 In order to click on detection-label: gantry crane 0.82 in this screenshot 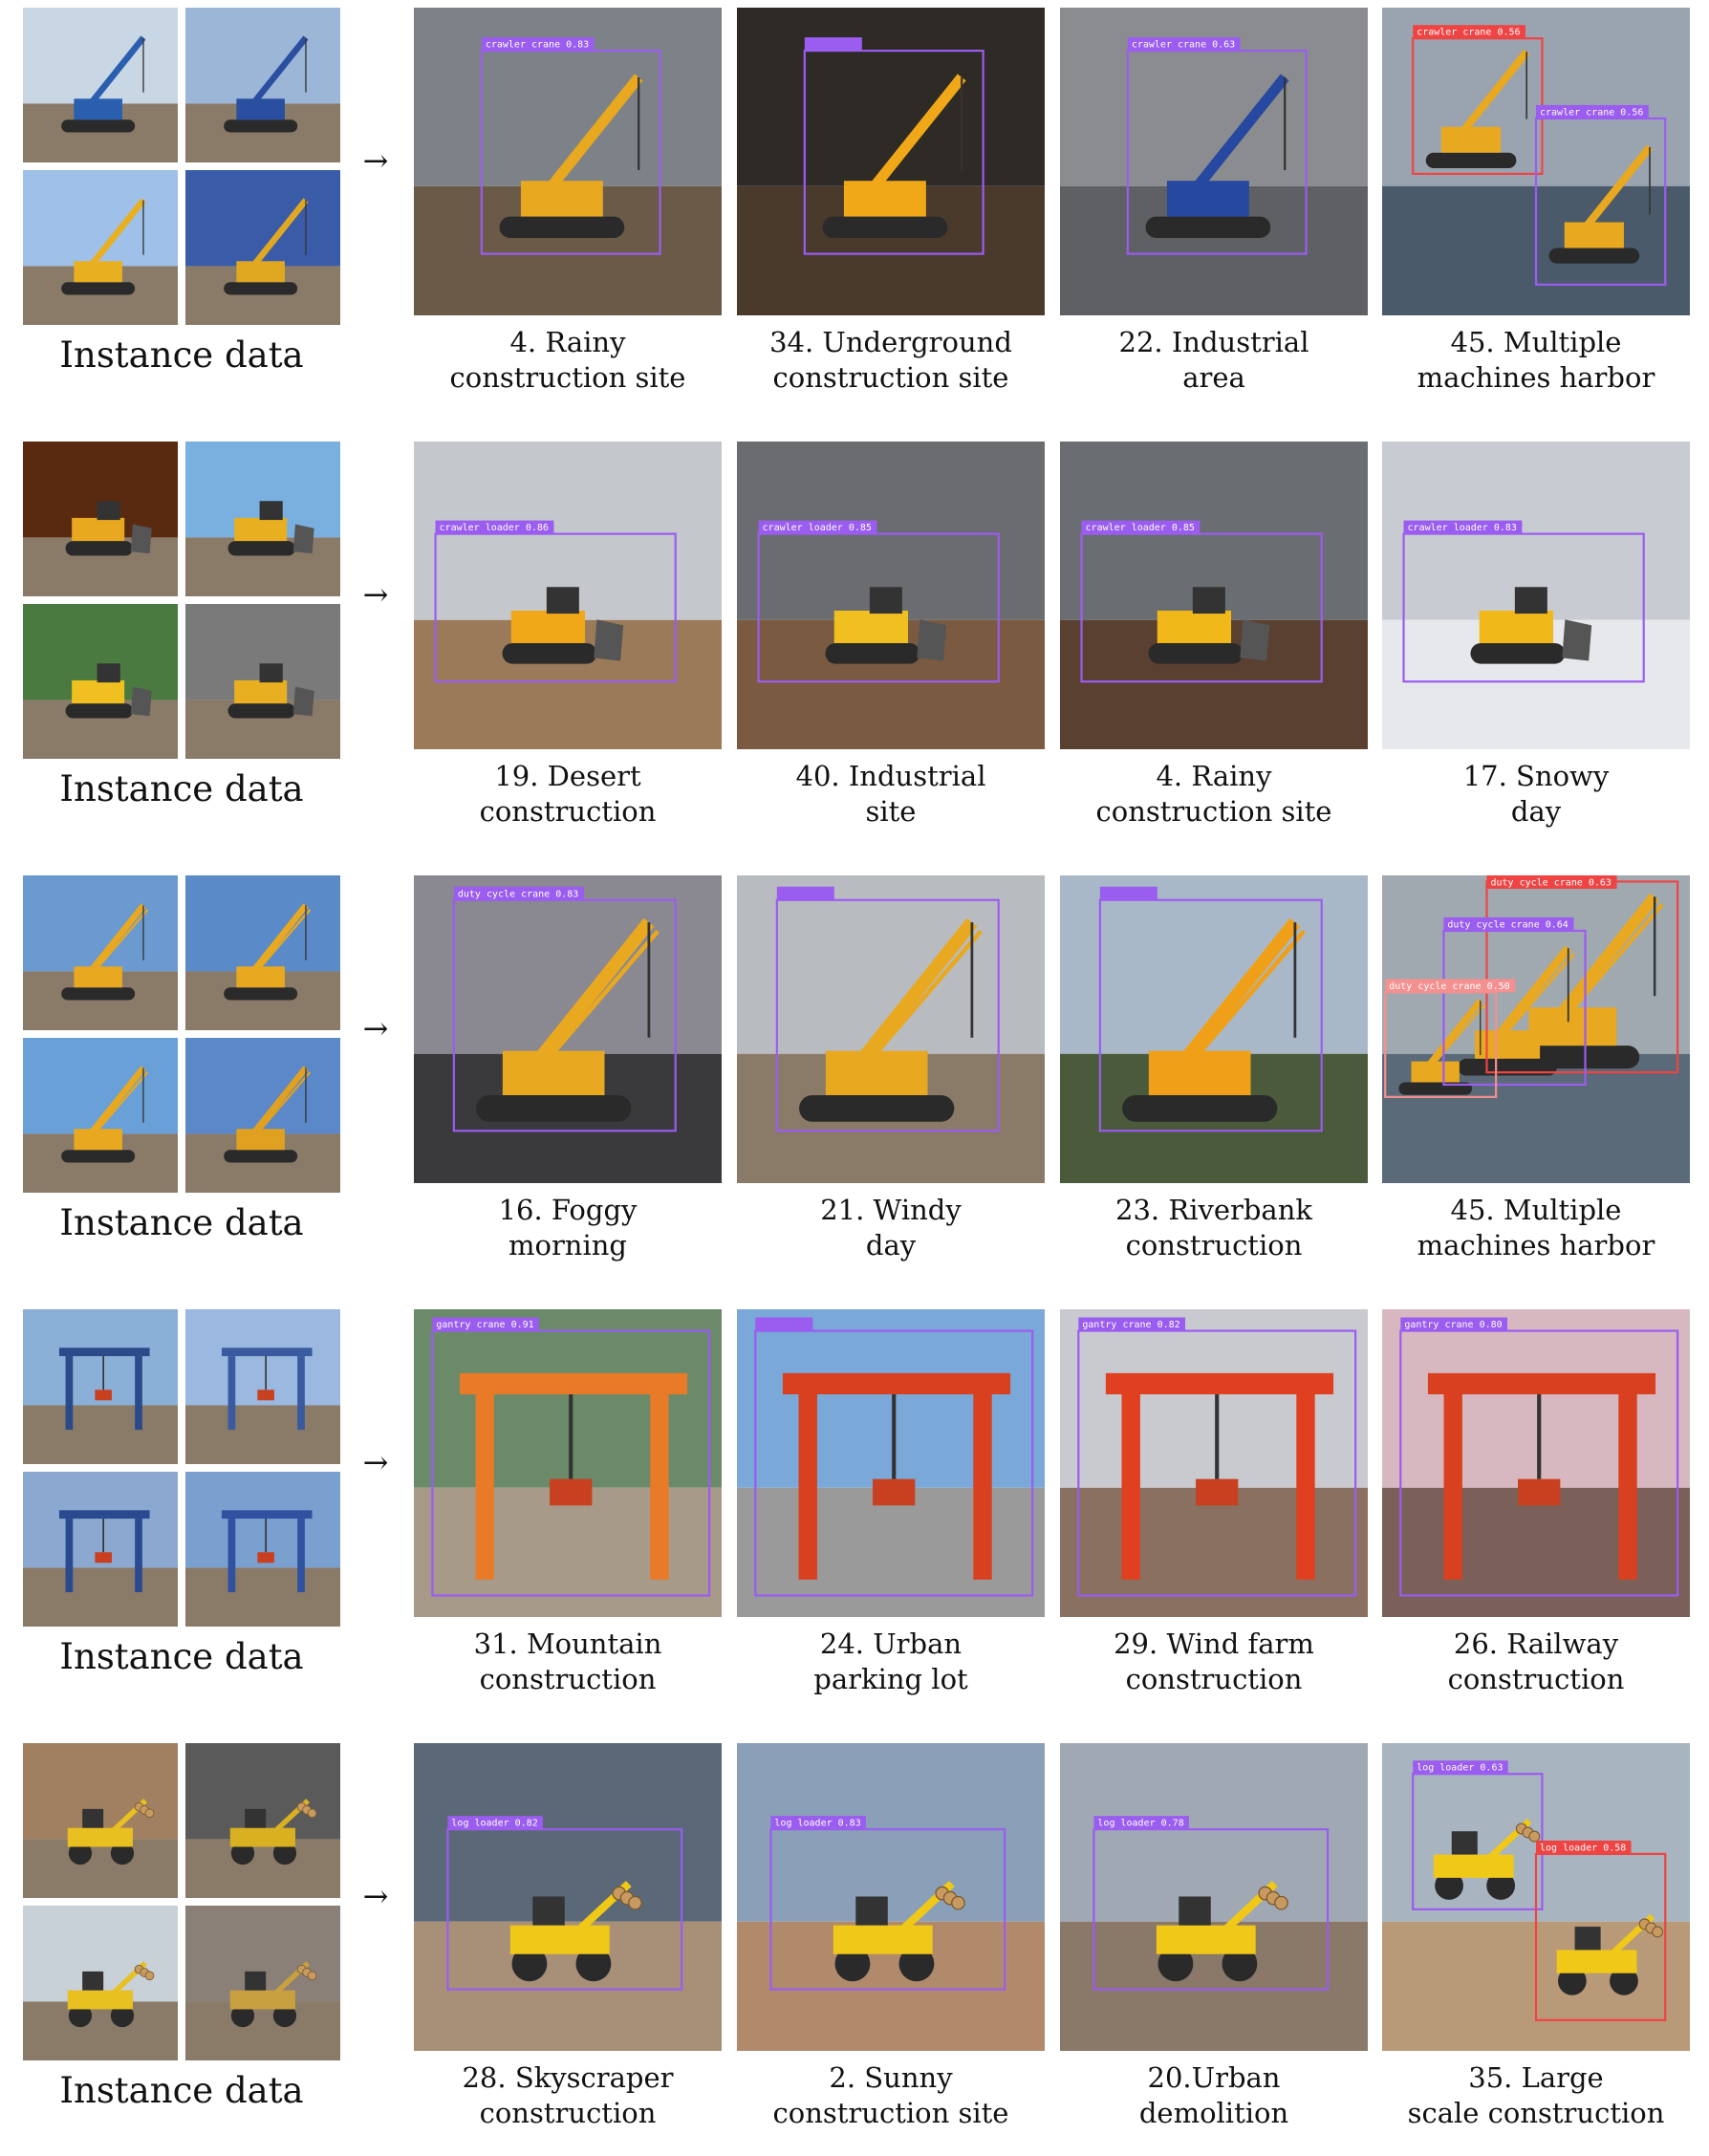, I will do `click(1130, 1325)`.